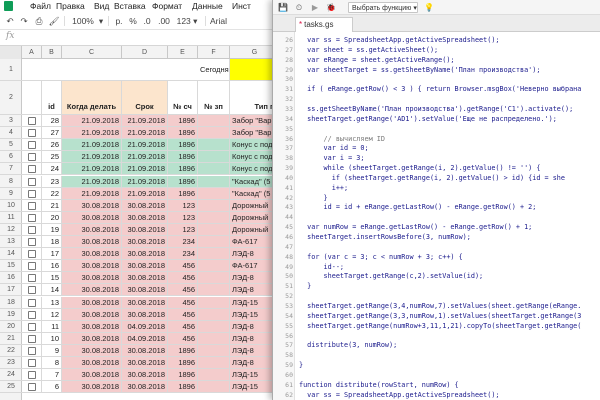 This screenshot has width=600, height=400. What do you see at coordinates (52, 242) in the screenshot?
I see `cell-id: 18` at bounding box center [52, 242].